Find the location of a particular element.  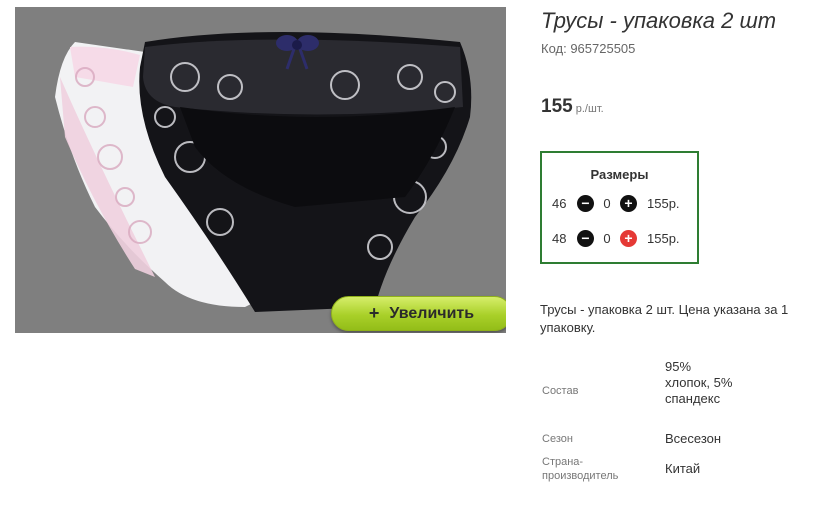

product-price: 155 р./шт. is located at coordinates (572, 107).